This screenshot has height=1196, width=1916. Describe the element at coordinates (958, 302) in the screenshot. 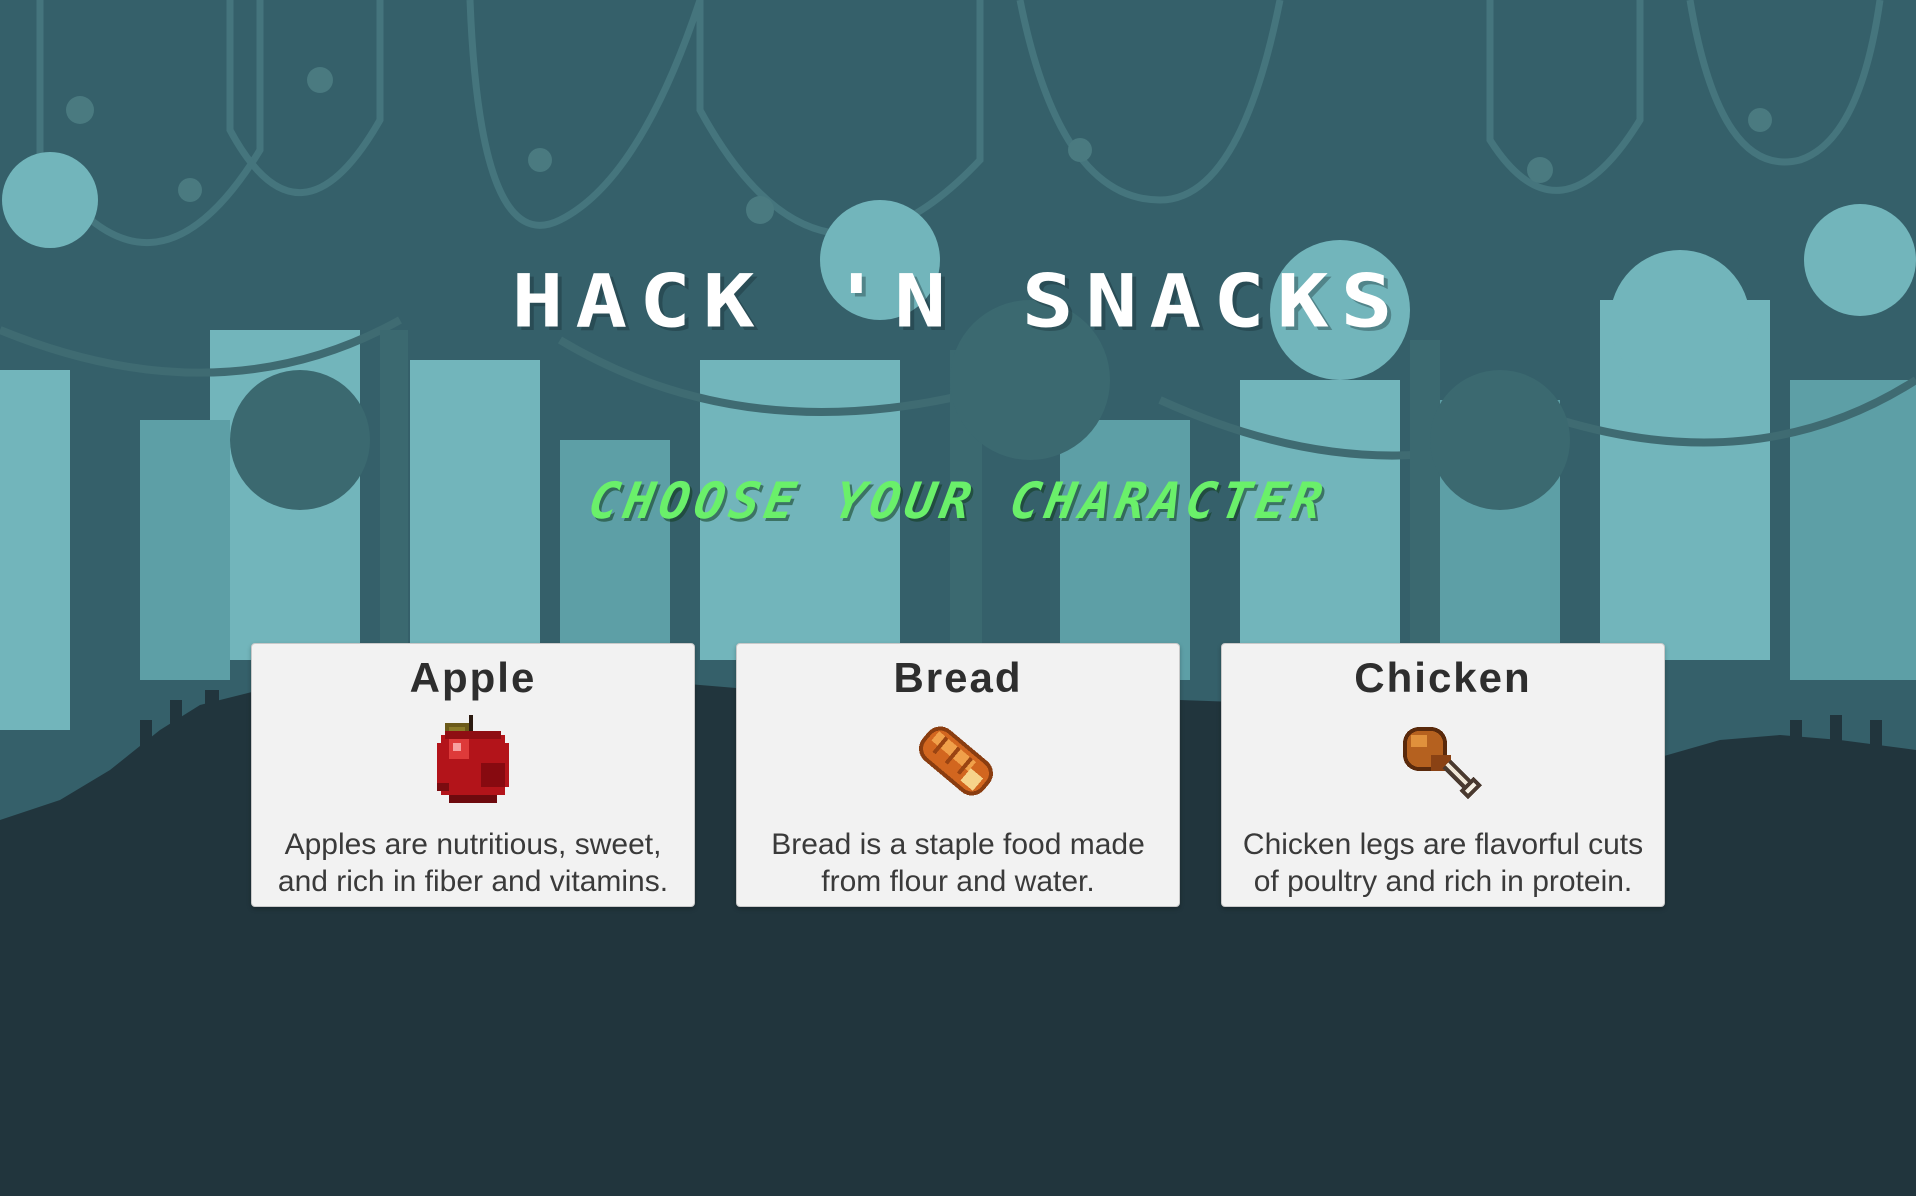

I see `game-title: HACK 'N SNACKS` at that location.